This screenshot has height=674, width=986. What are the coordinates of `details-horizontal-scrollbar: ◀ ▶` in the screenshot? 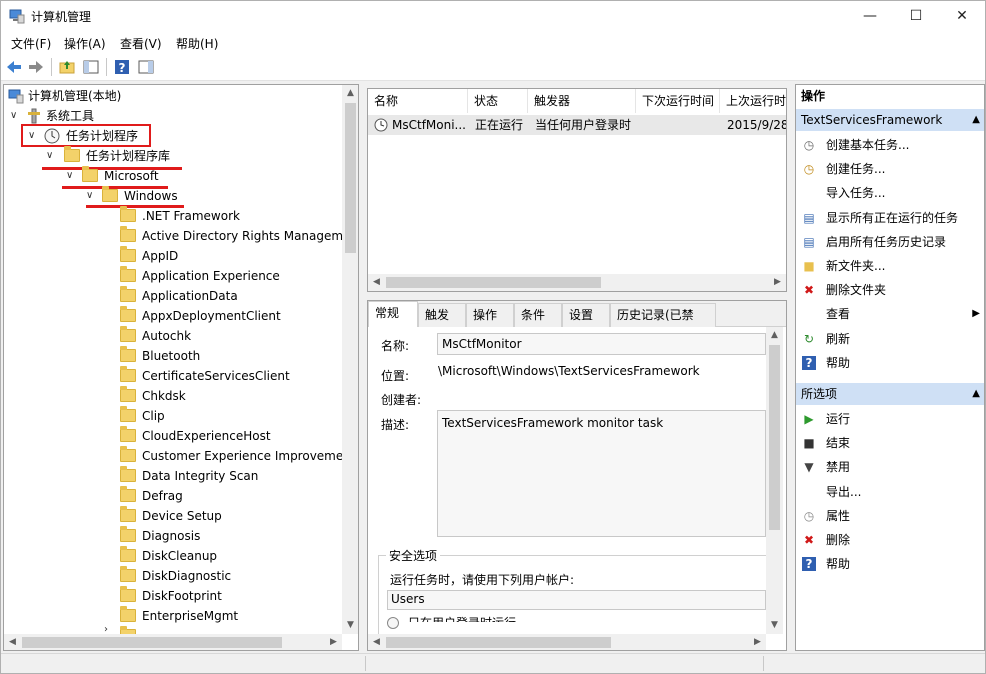 It's located at (567, 642).